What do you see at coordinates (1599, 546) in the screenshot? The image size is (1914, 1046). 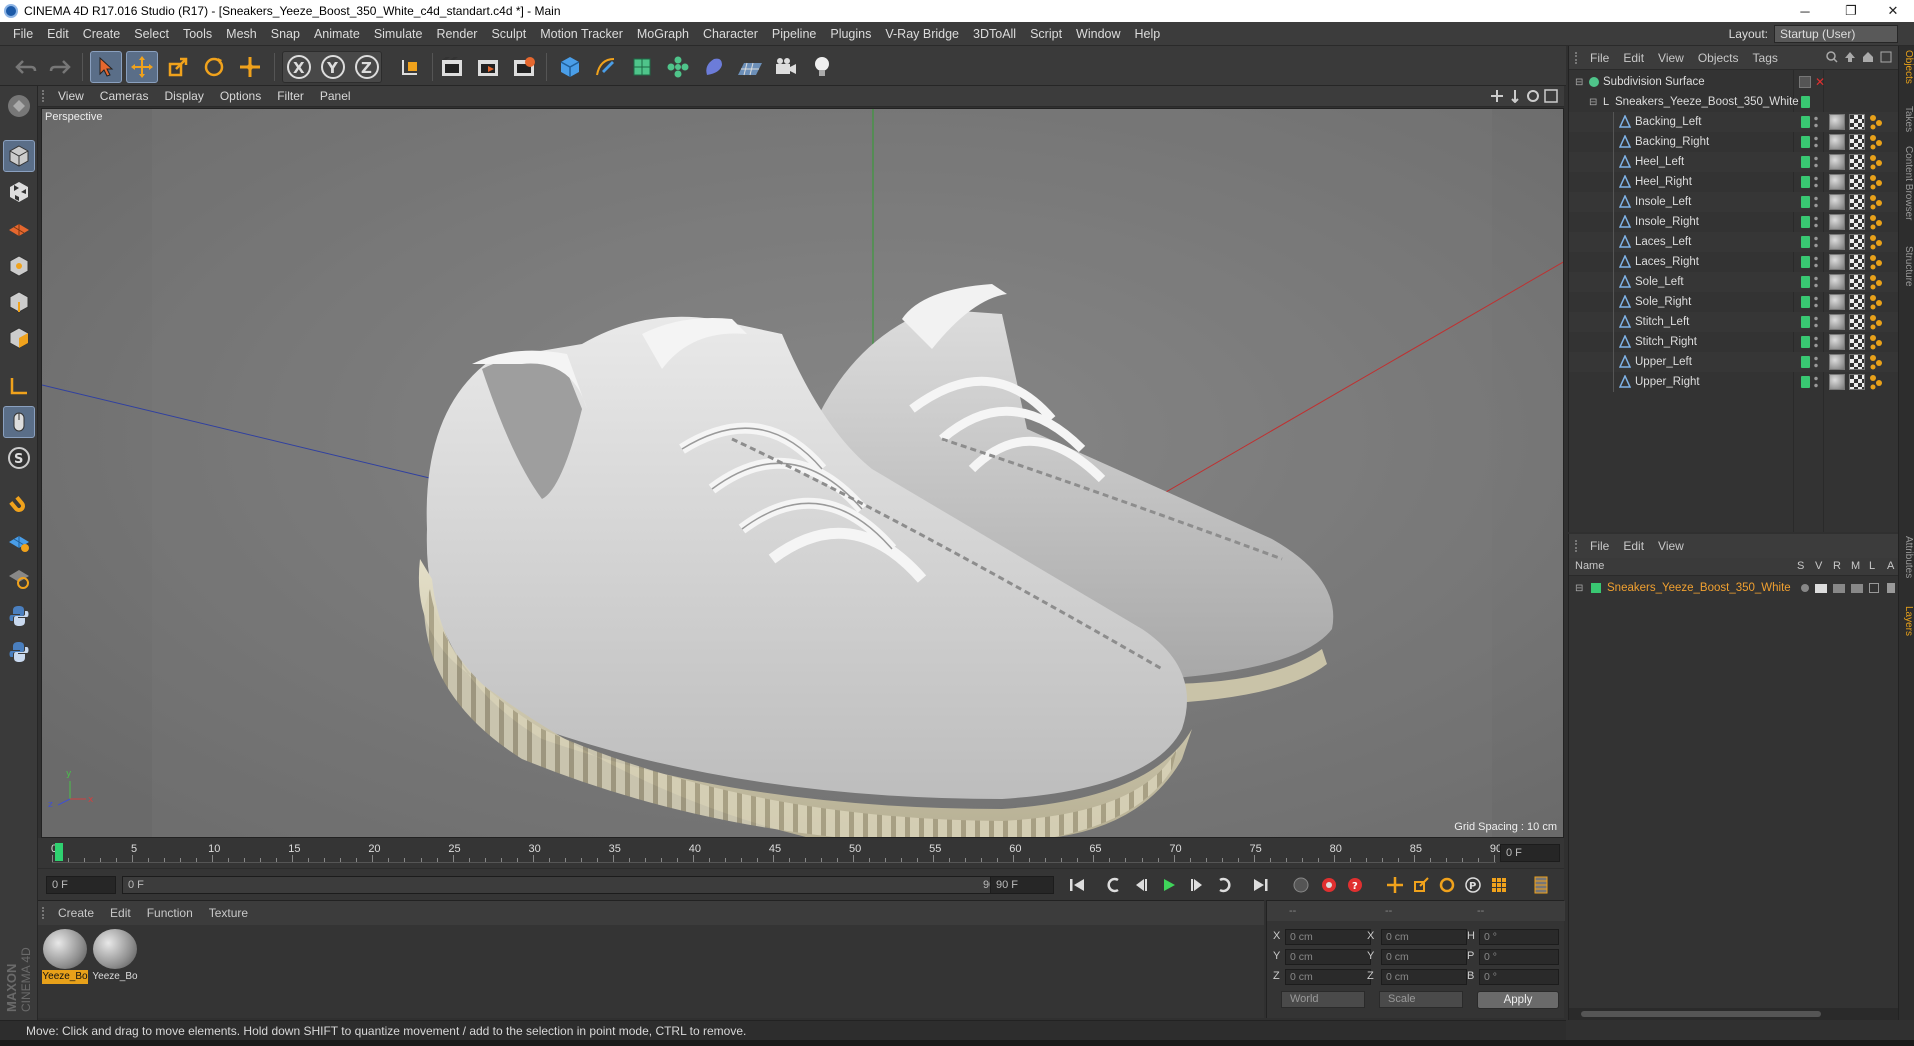 I see `layers-menu-file: File` at bounding box center [1599, 546].